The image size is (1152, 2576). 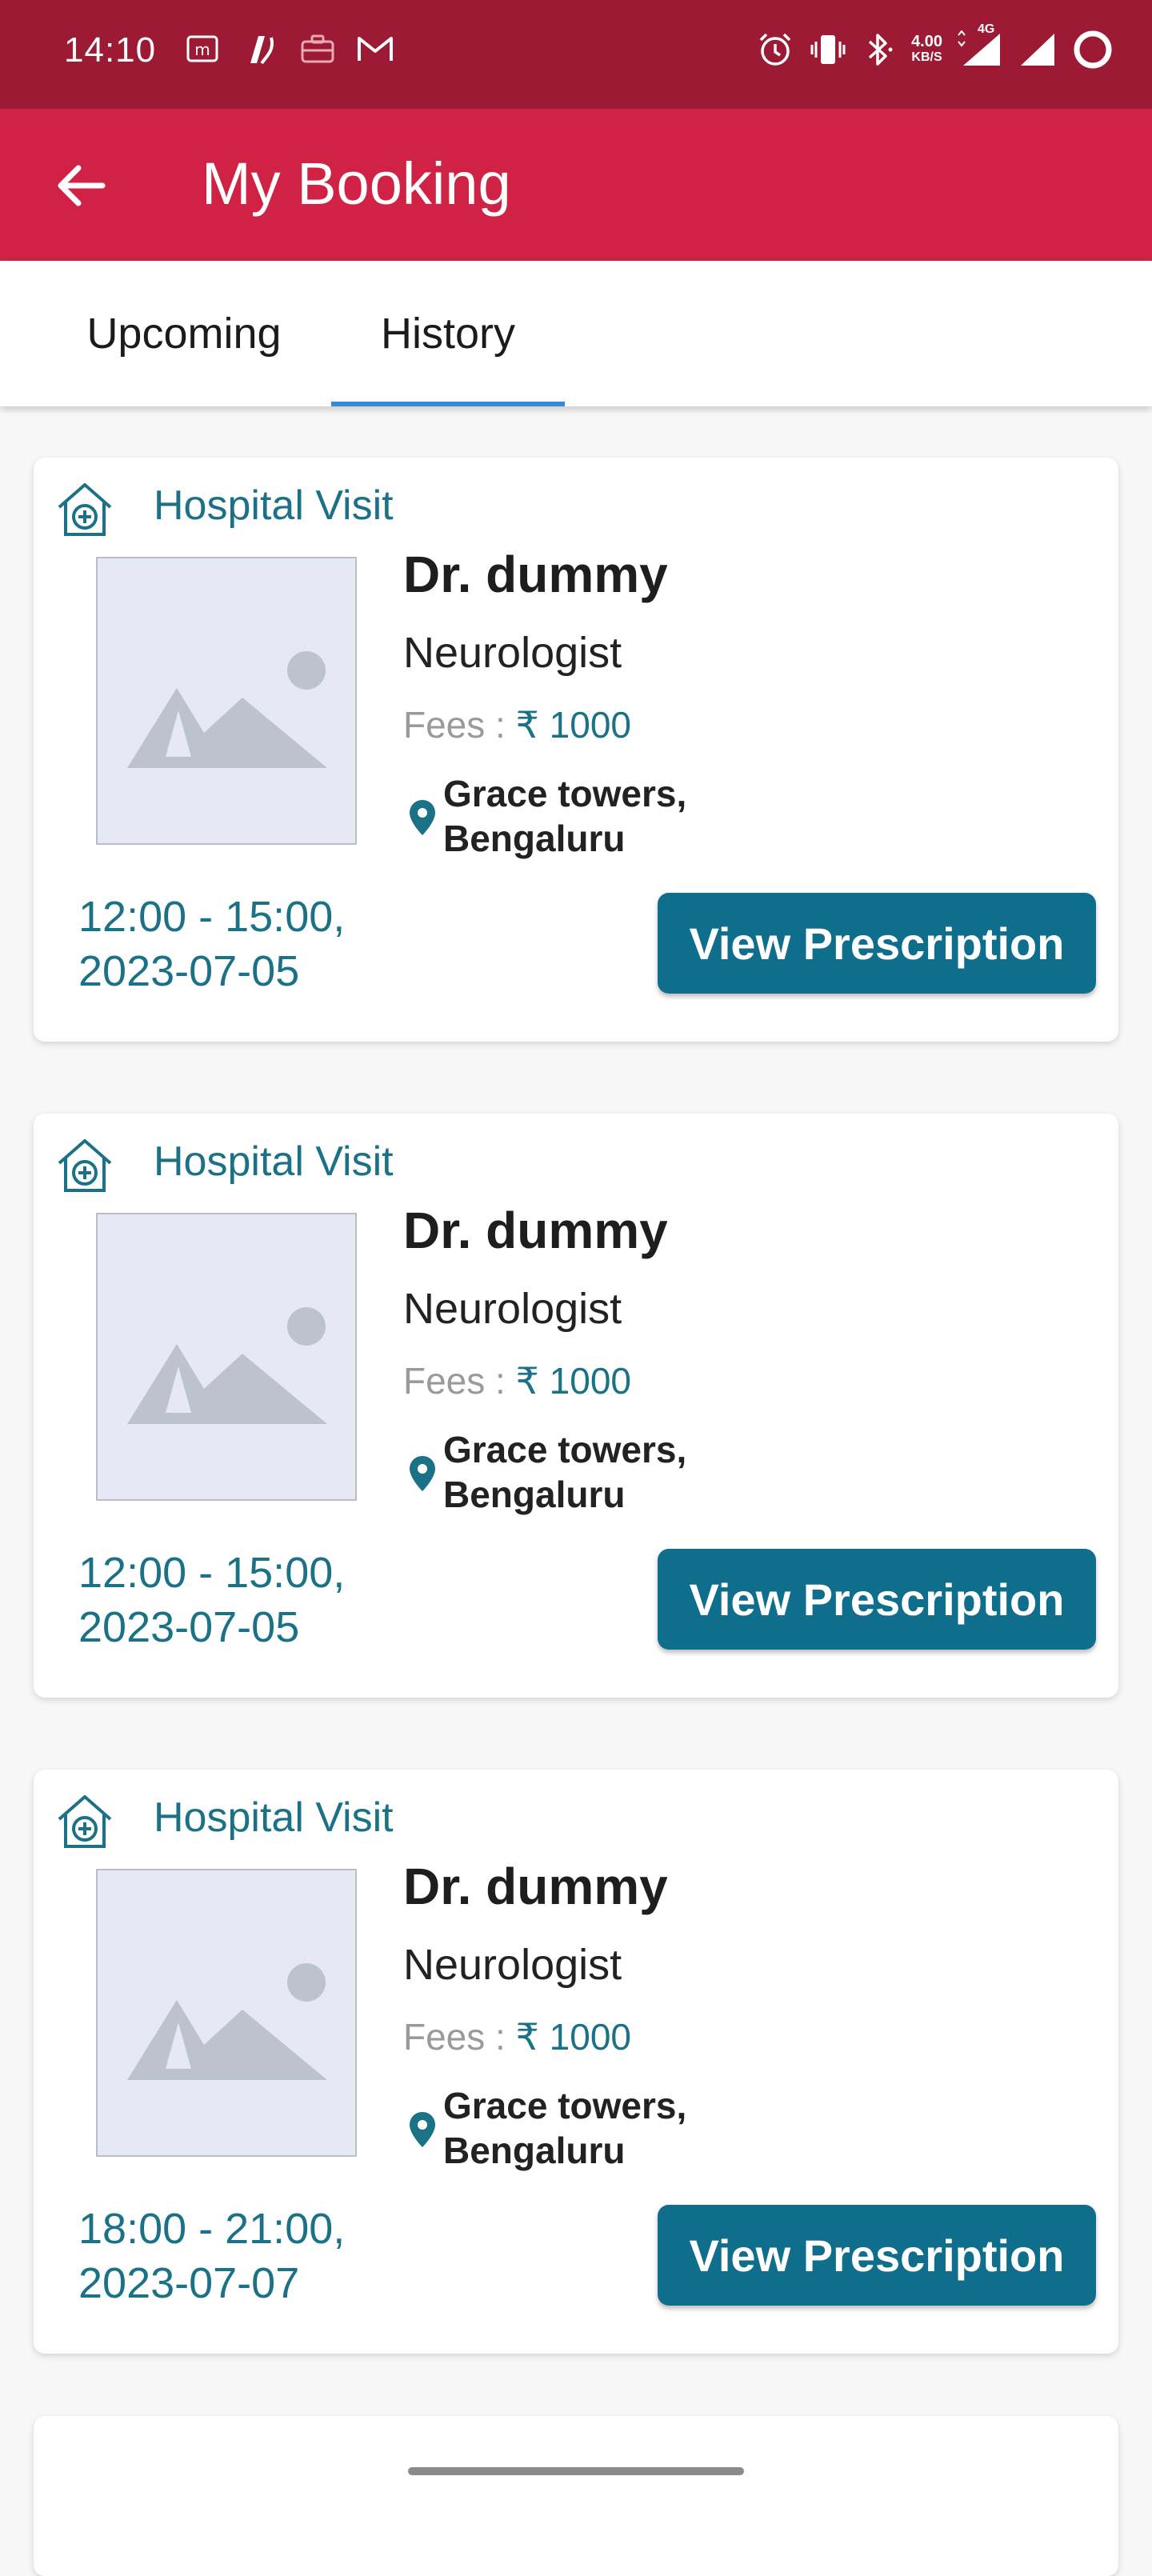 I want to click on app-bar: My Booking, so click(x=576, y=185).